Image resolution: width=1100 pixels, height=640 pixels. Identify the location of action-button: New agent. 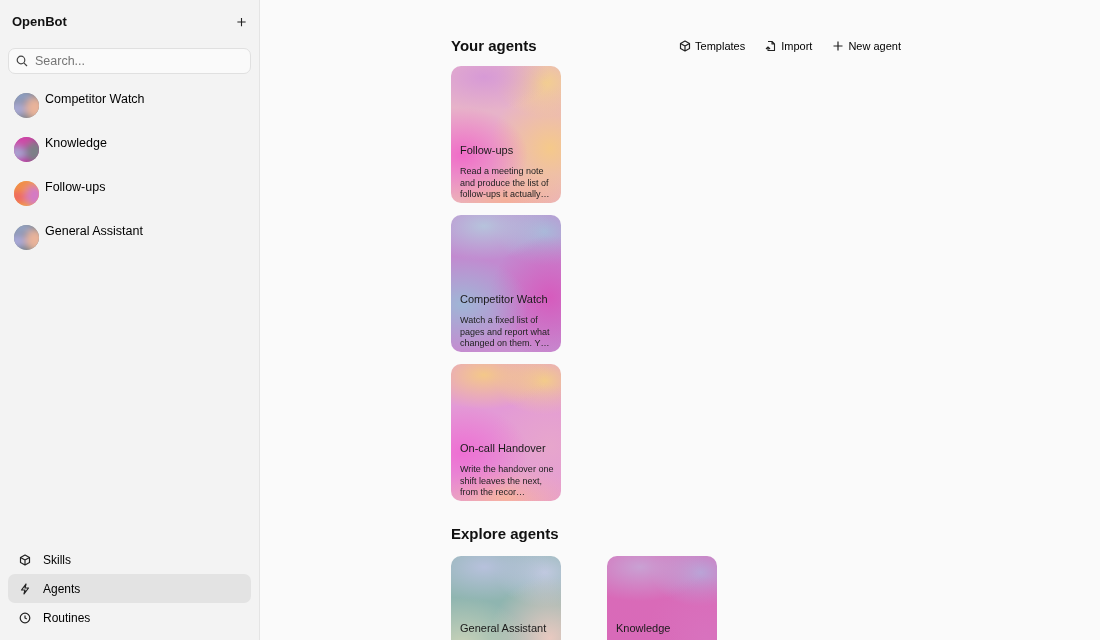
(866, 46).